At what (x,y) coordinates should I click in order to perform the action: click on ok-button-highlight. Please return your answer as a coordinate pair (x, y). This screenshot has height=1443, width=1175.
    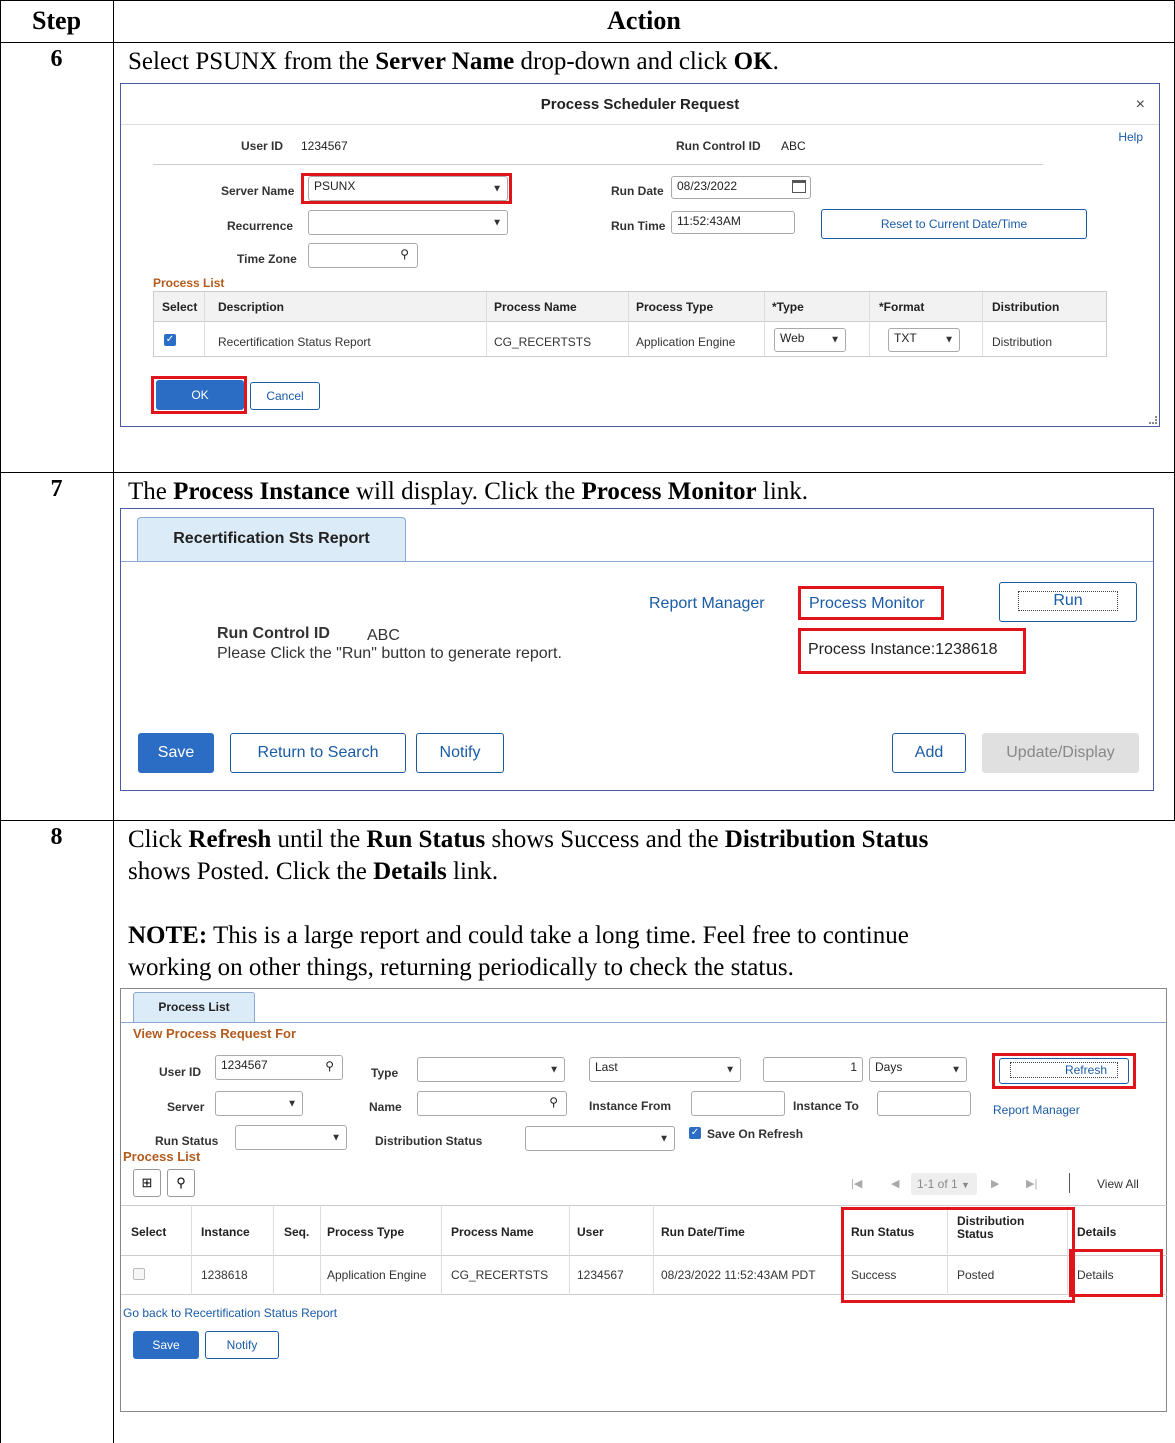
    Looking at the image, I should click on (199, 395).